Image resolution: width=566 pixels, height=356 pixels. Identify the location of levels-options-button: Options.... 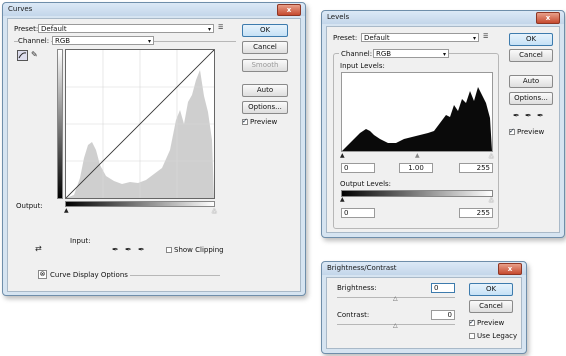
(531, 98).